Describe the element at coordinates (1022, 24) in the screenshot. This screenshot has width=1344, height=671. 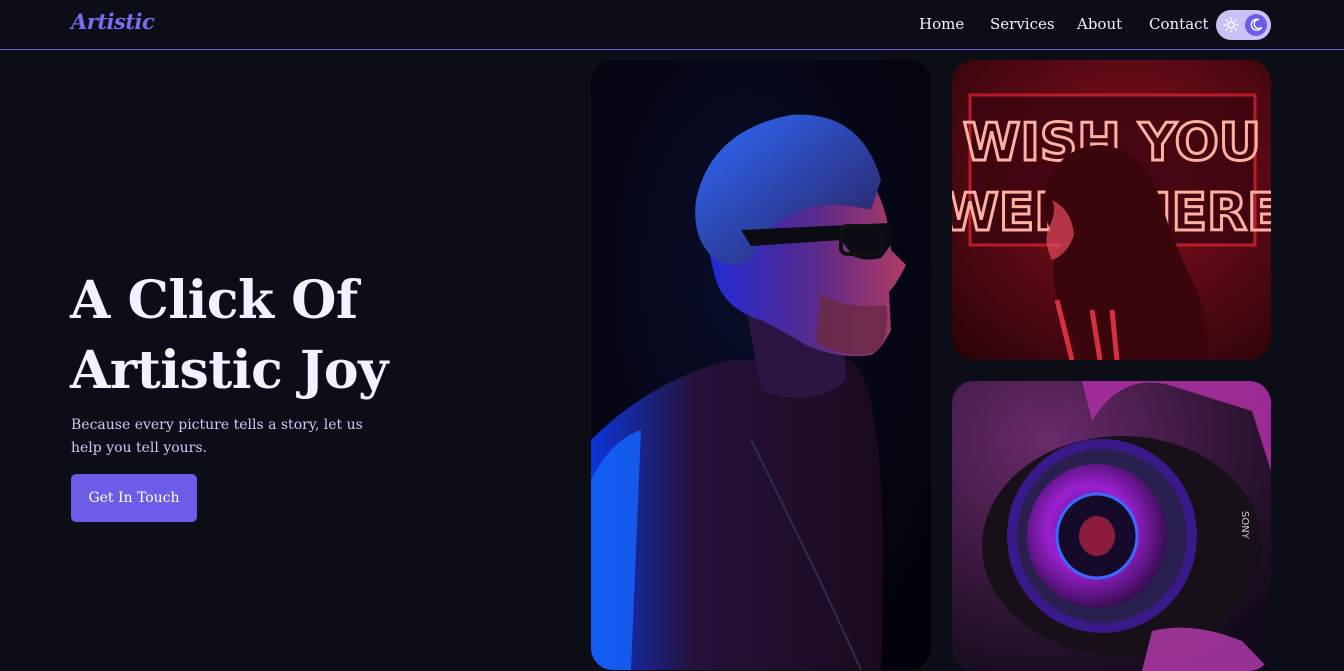
I see `nav-link-services: Services` at that location.